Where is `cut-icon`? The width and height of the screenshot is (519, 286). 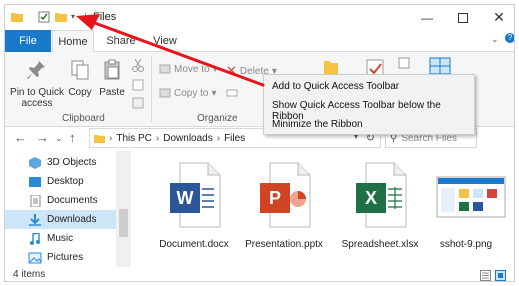
cut-icon is located at coordinates (138, 65).